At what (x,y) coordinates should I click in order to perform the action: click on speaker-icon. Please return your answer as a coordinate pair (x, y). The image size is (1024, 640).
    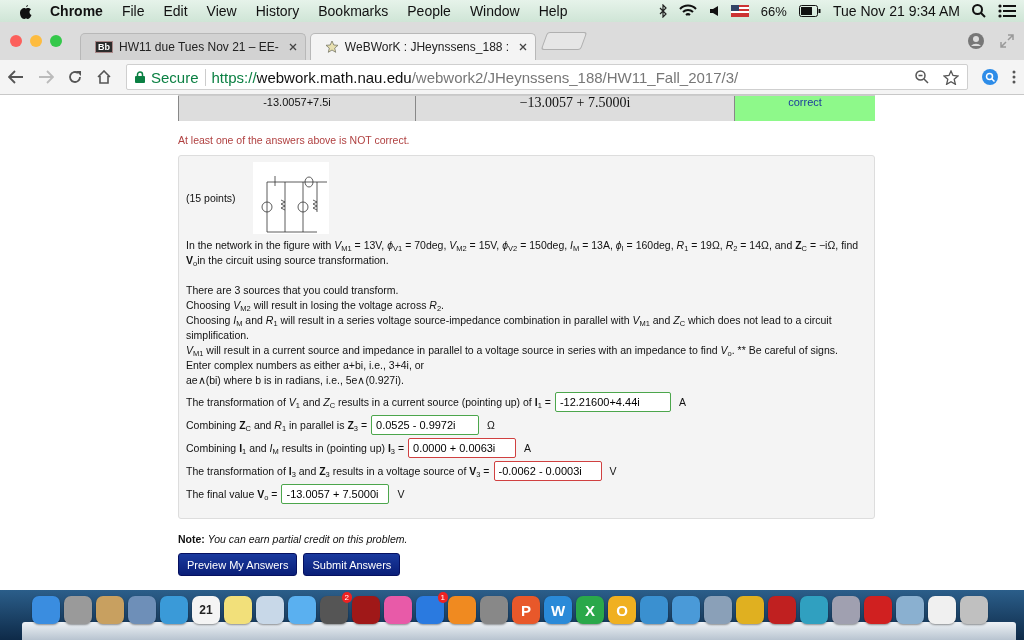
    Looking at the image, I should click on (713, 11).